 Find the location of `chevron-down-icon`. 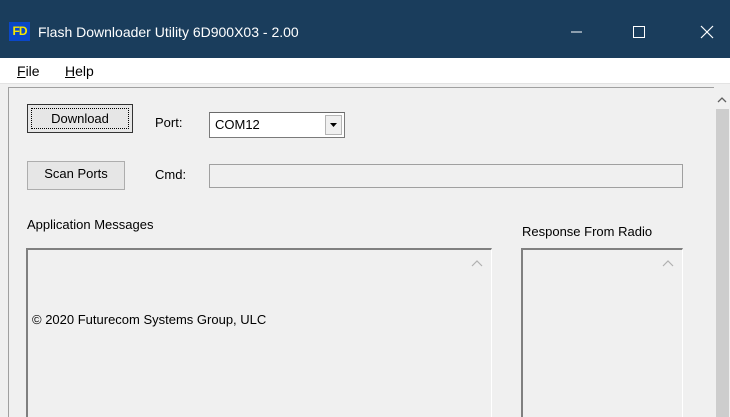

chevron-down-icon is located at coordinates (333, 125).